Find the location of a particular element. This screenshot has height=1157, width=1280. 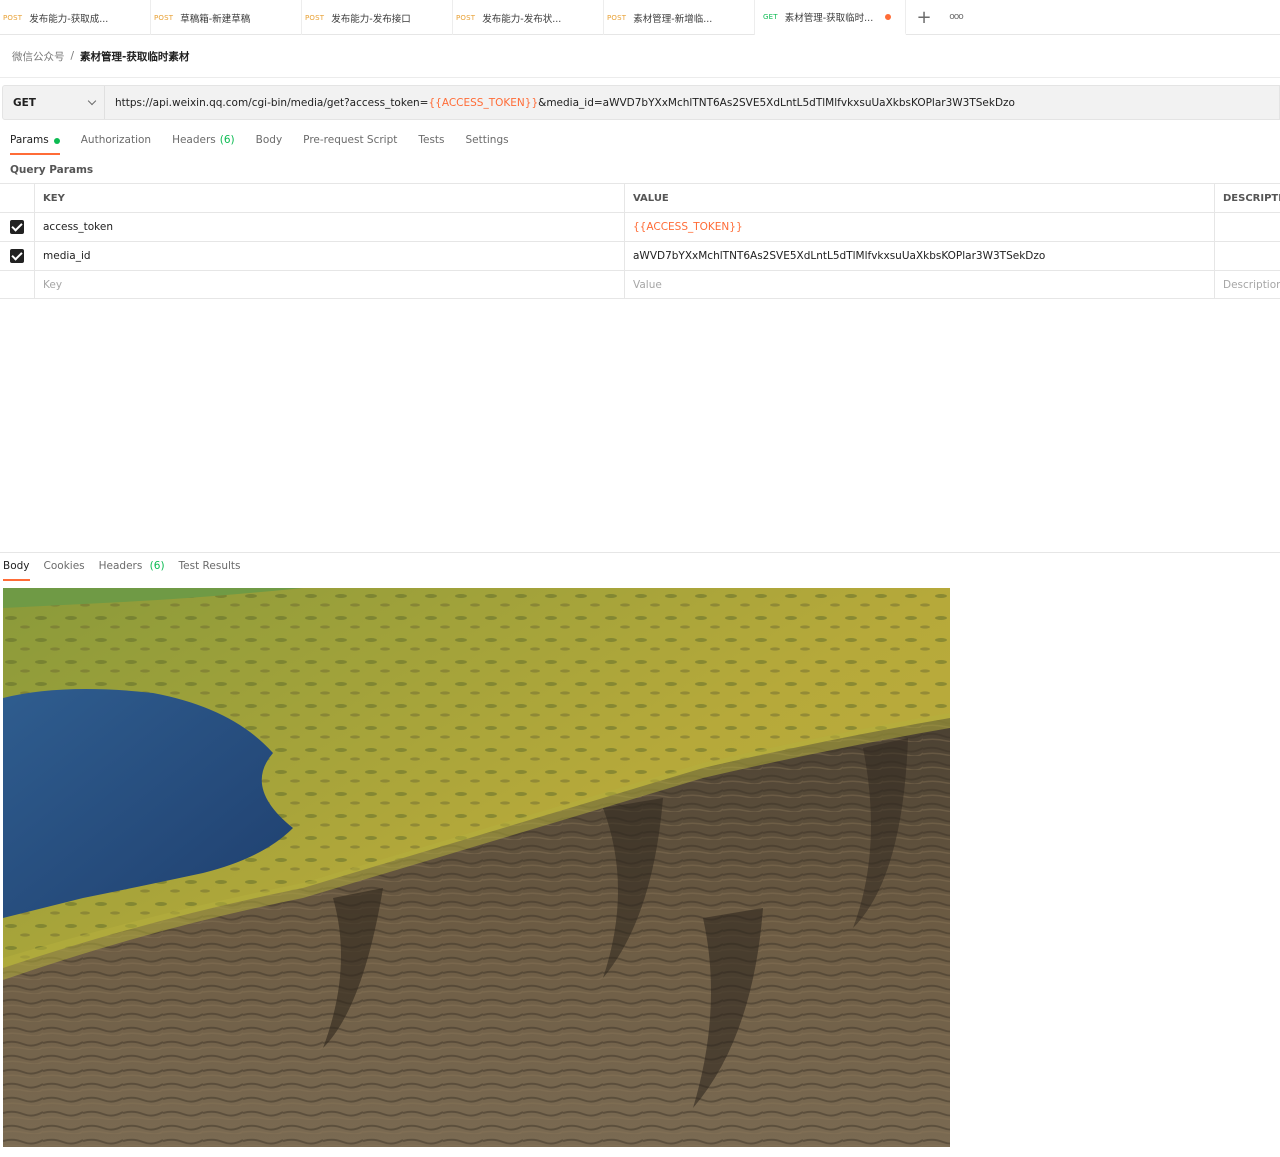

new-tab-button: + is located at coordinates (924, 17).